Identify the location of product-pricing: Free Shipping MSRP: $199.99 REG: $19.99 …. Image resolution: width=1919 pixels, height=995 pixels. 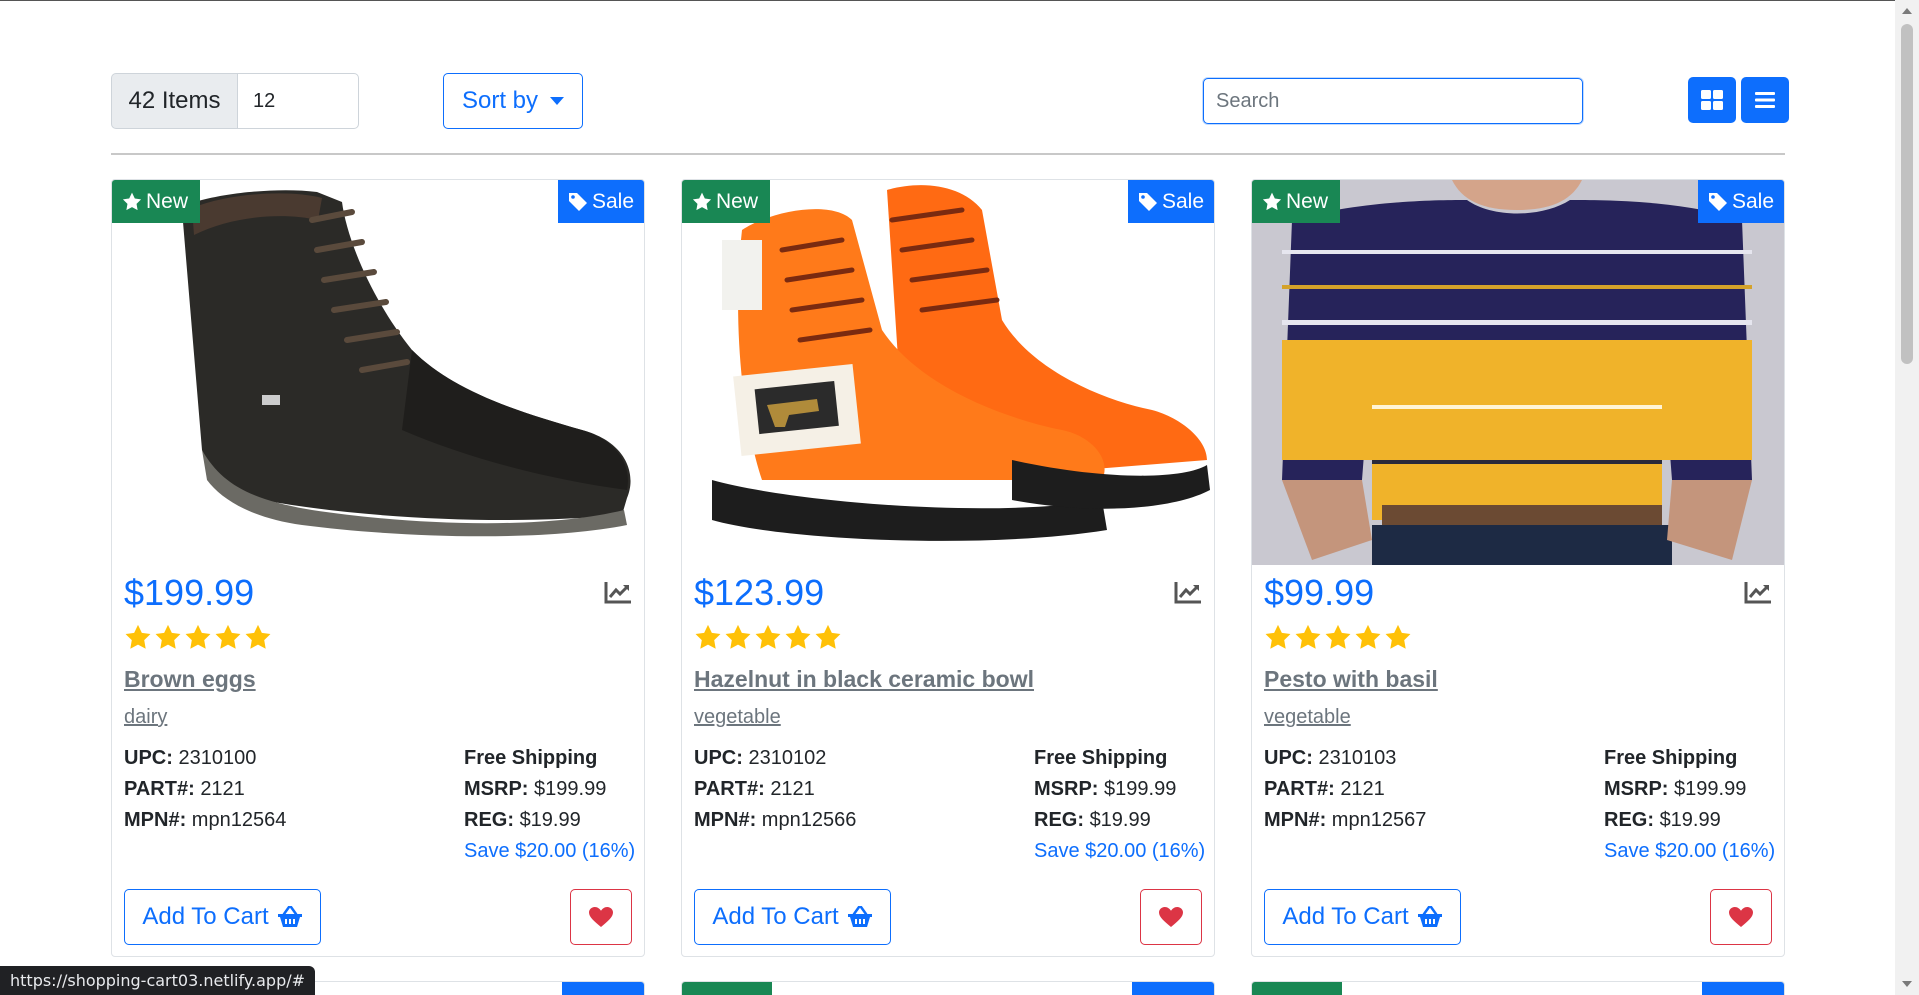
(549, 805).